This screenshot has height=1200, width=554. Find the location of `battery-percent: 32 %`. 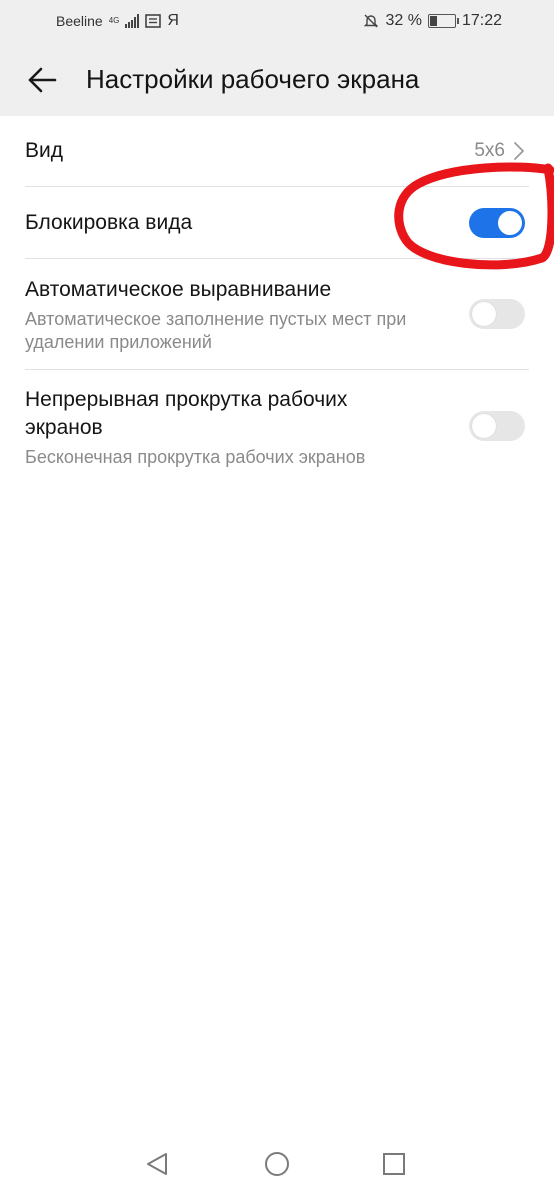

battery-percent: 32 % is located at coordinates (403, 20).